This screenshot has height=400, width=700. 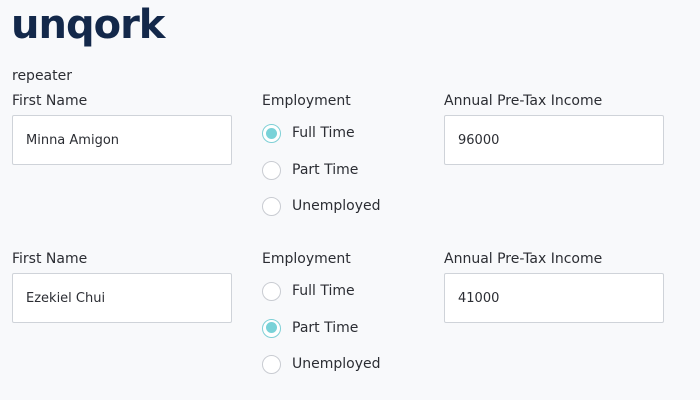 I want to click on unqork-logo: unqork, so click(x=88, y=25).